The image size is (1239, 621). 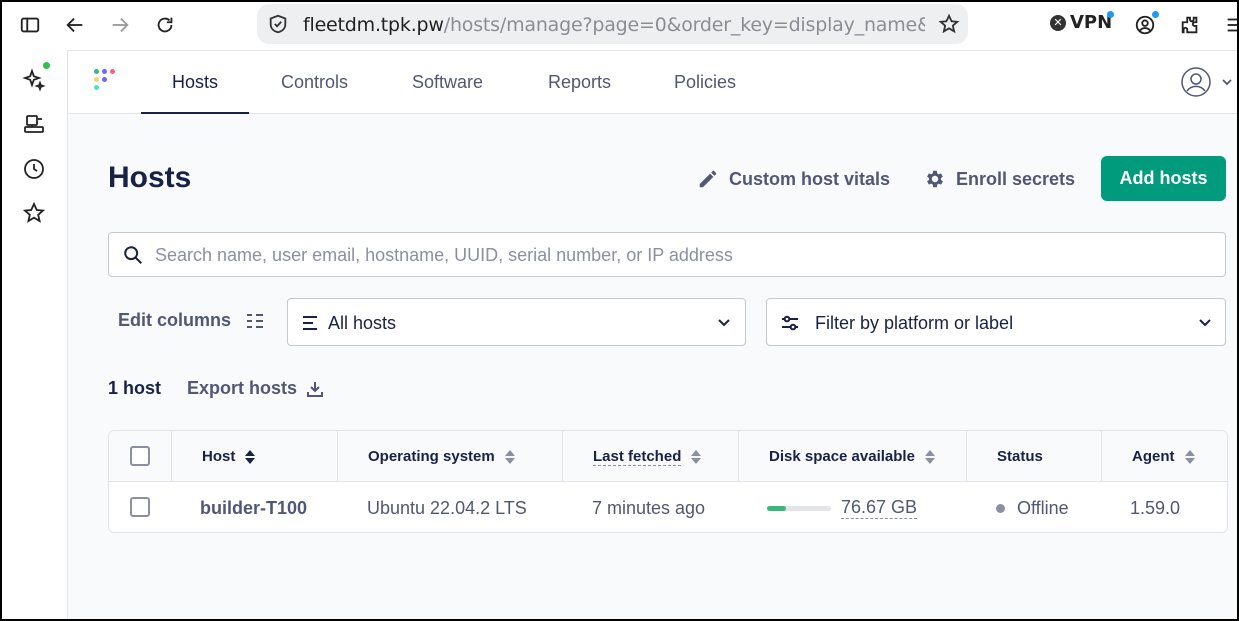 I want to click on vpn-notification-dot, so click(x=1110, y=14).